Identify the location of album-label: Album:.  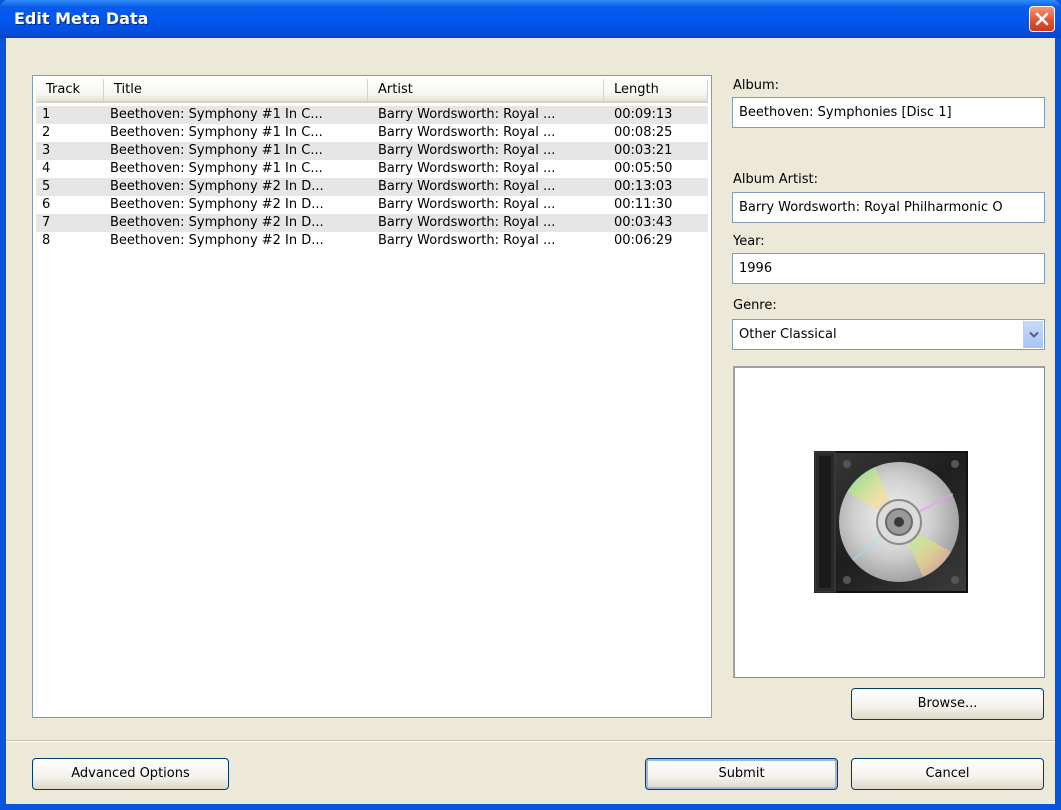
(756, 85).